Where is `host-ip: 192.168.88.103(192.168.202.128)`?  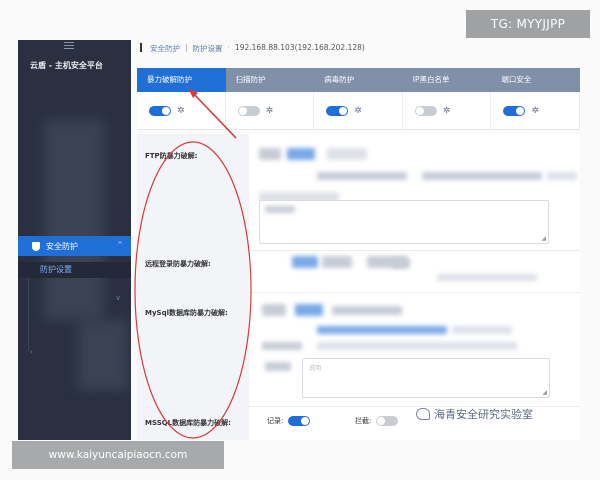 host-ip: 192.168.88.103(192.168.202.128) is located at coordinates (299, 47).